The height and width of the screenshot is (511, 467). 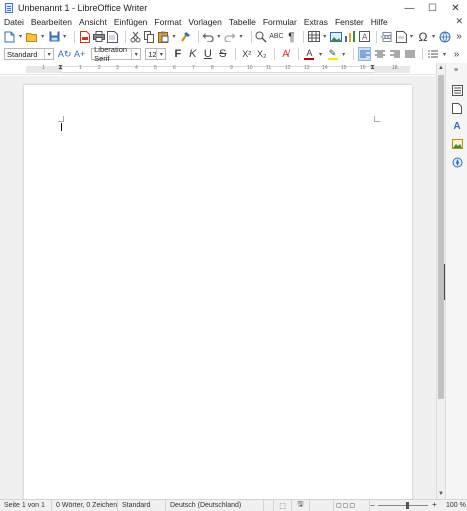 What do you see at coordinates (98, 37) in the screenshot?
I see `print-icon` at bounding box center [98, 37].